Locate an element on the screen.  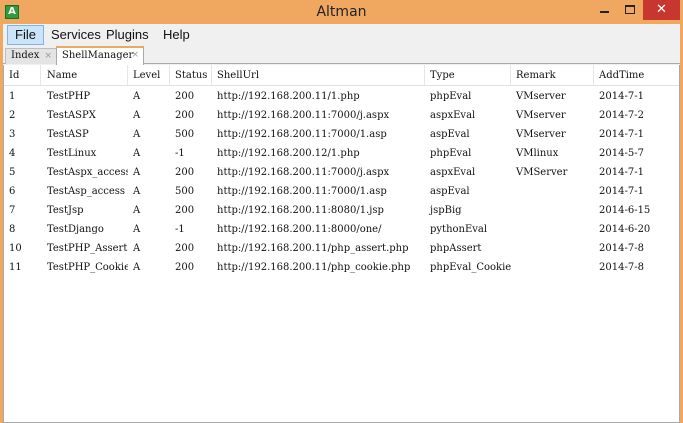
window-title: Altman is located at coordinates (341, 12).